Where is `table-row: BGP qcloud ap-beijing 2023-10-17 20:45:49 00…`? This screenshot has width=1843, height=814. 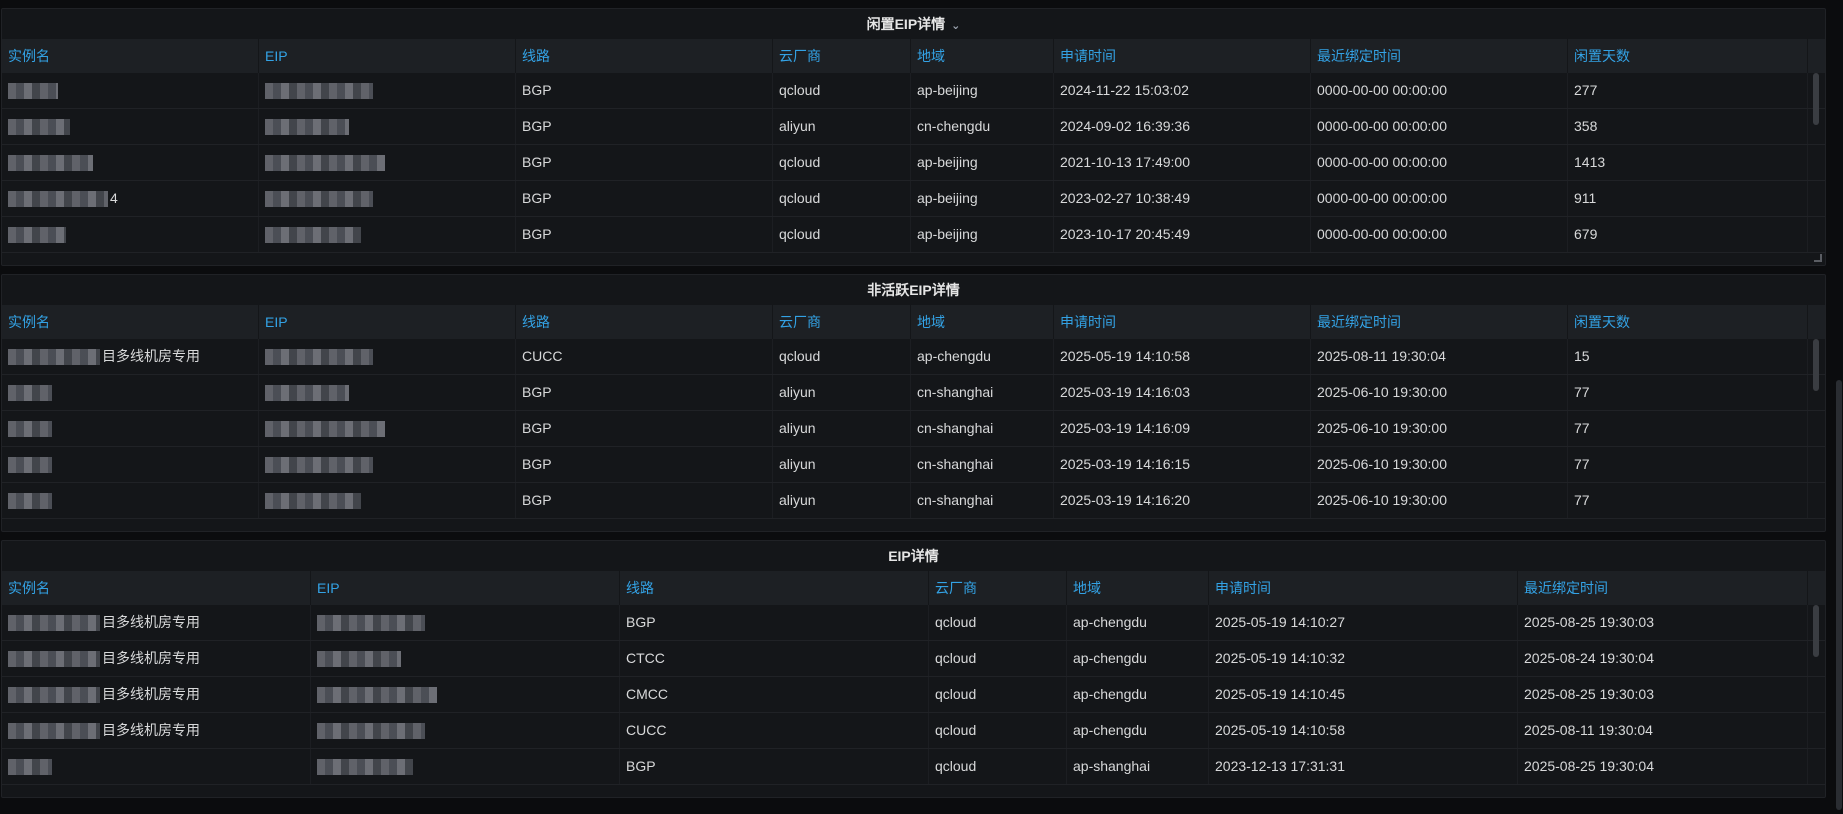
table-row: BGP qcloud ap-beijing 2023-10-17 20:45:49 00… is located at coordinates (913, 235).